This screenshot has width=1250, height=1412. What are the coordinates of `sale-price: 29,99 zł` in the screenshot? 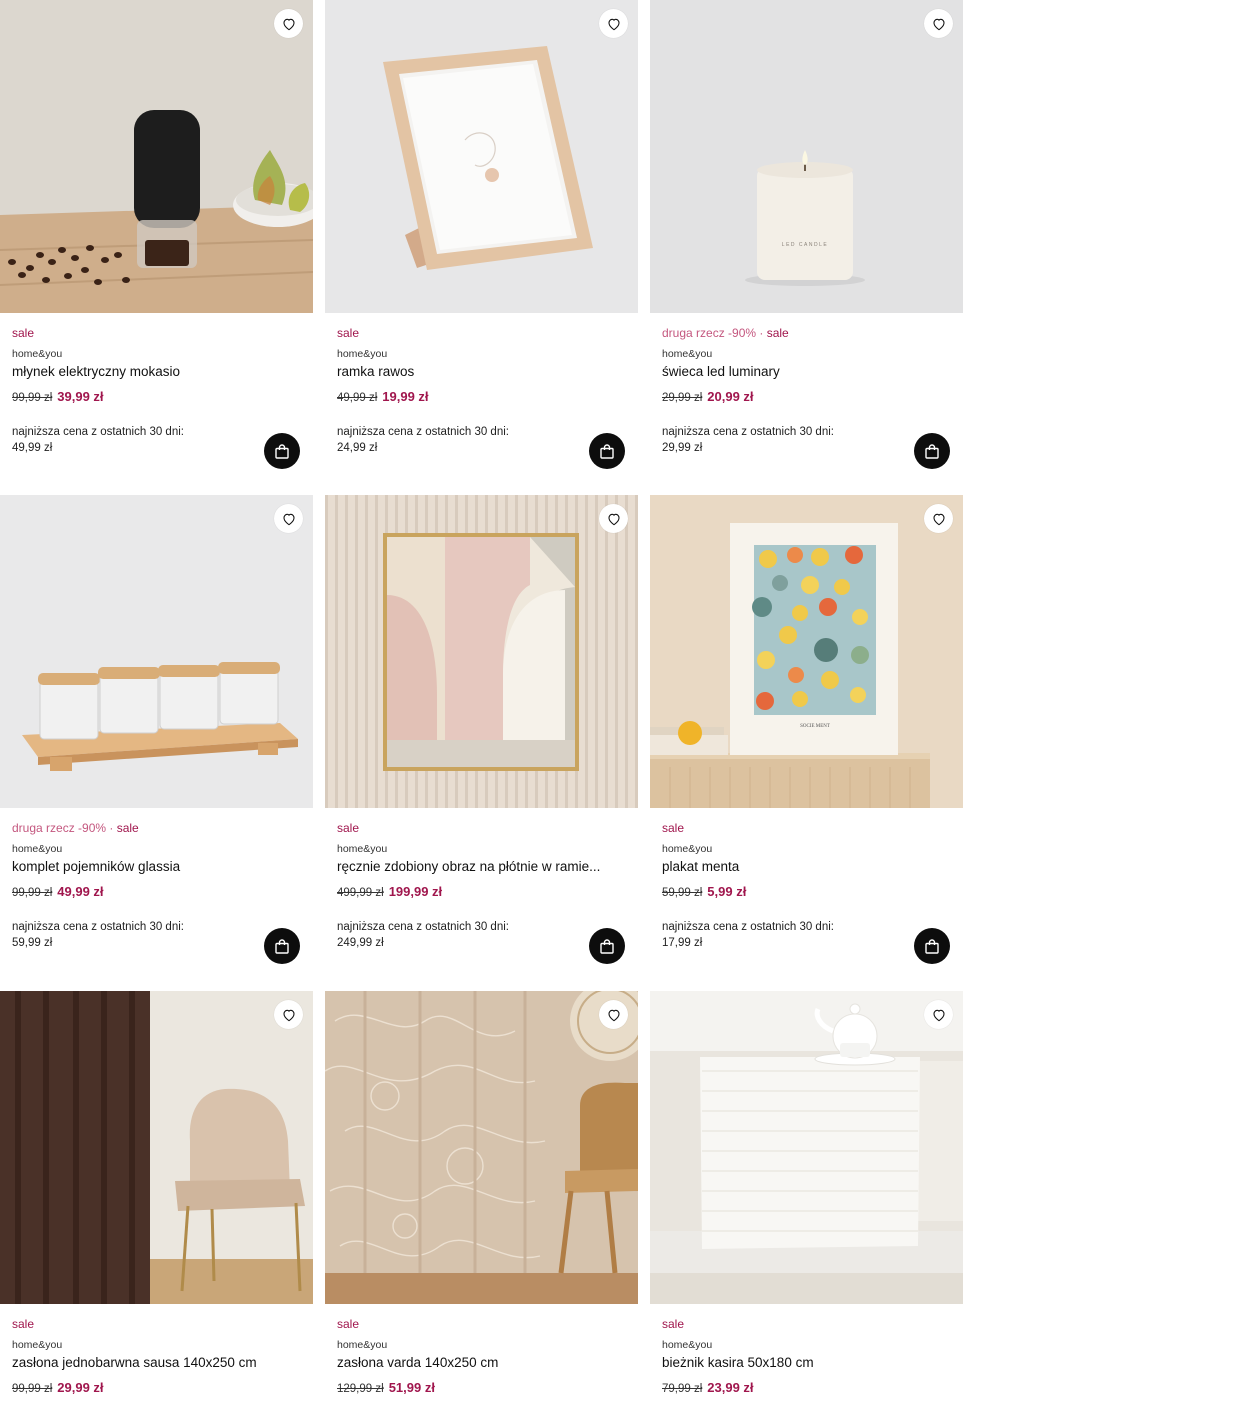 It's located at (80, 1387).